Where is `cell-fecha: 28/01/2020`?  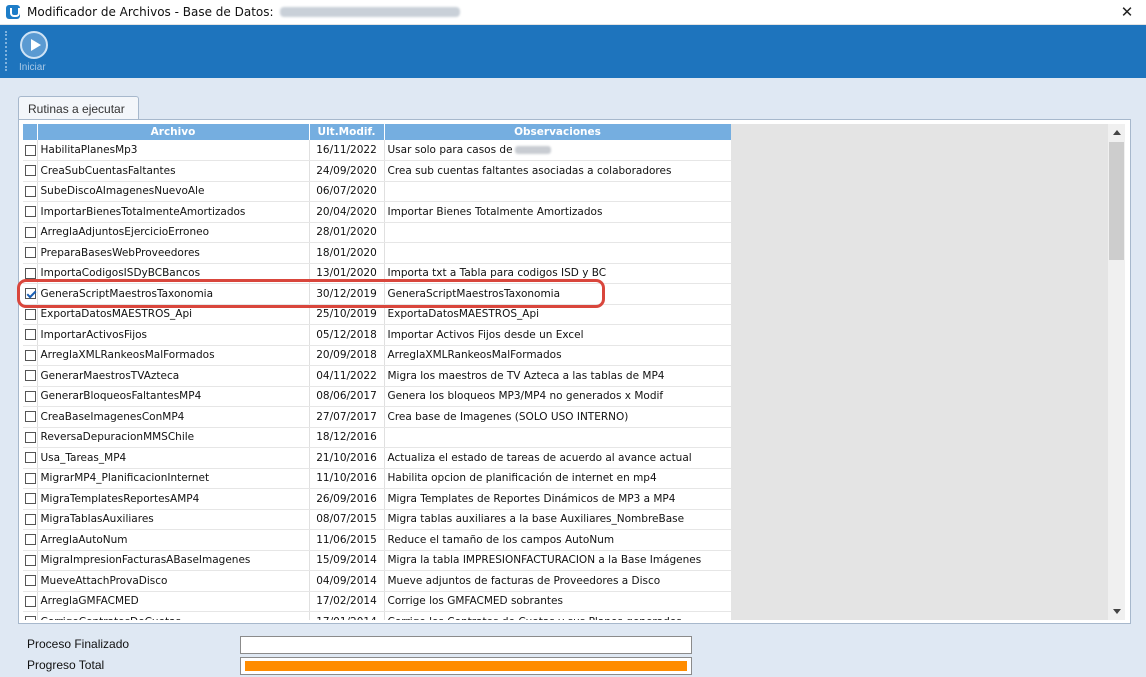
cell-fecha: 28/01/2020 is located at coordinates (347, 232).